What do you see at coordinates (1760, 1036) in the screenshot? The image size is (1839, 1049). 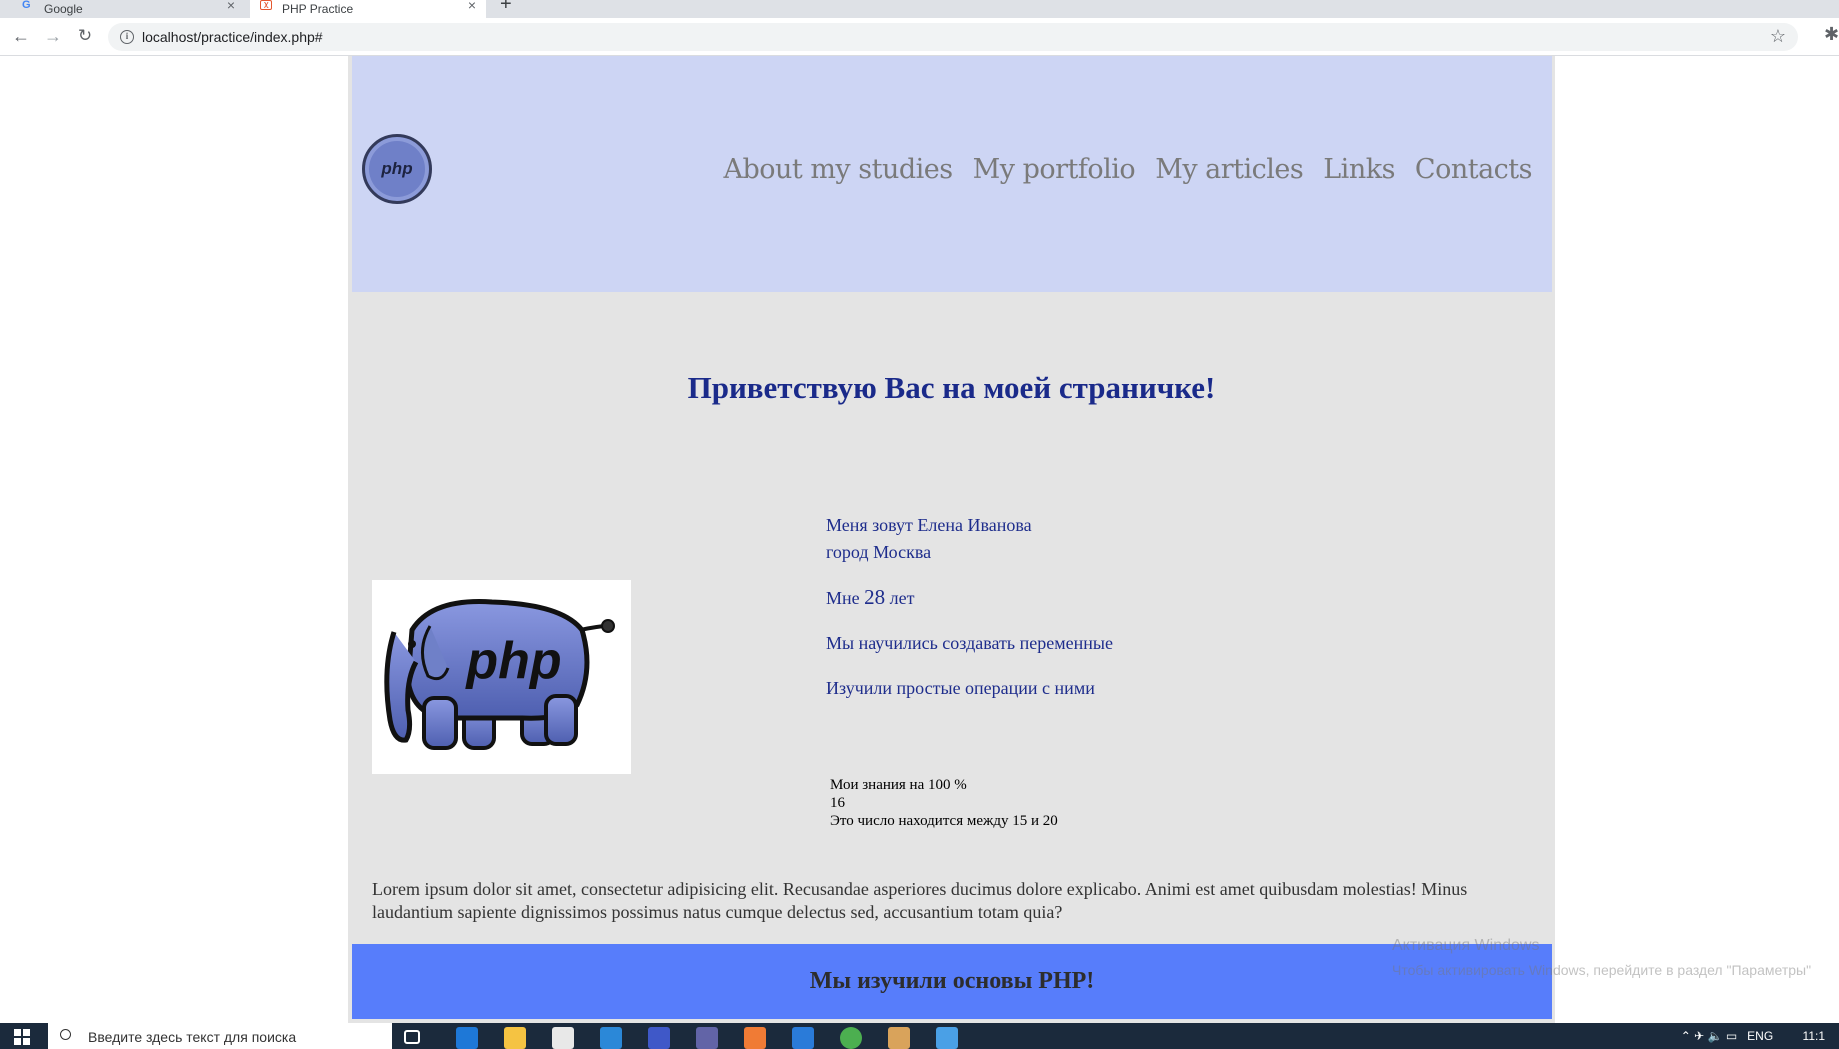 I see `language-indicator: ENG` at bounding box center [1760, 1036].